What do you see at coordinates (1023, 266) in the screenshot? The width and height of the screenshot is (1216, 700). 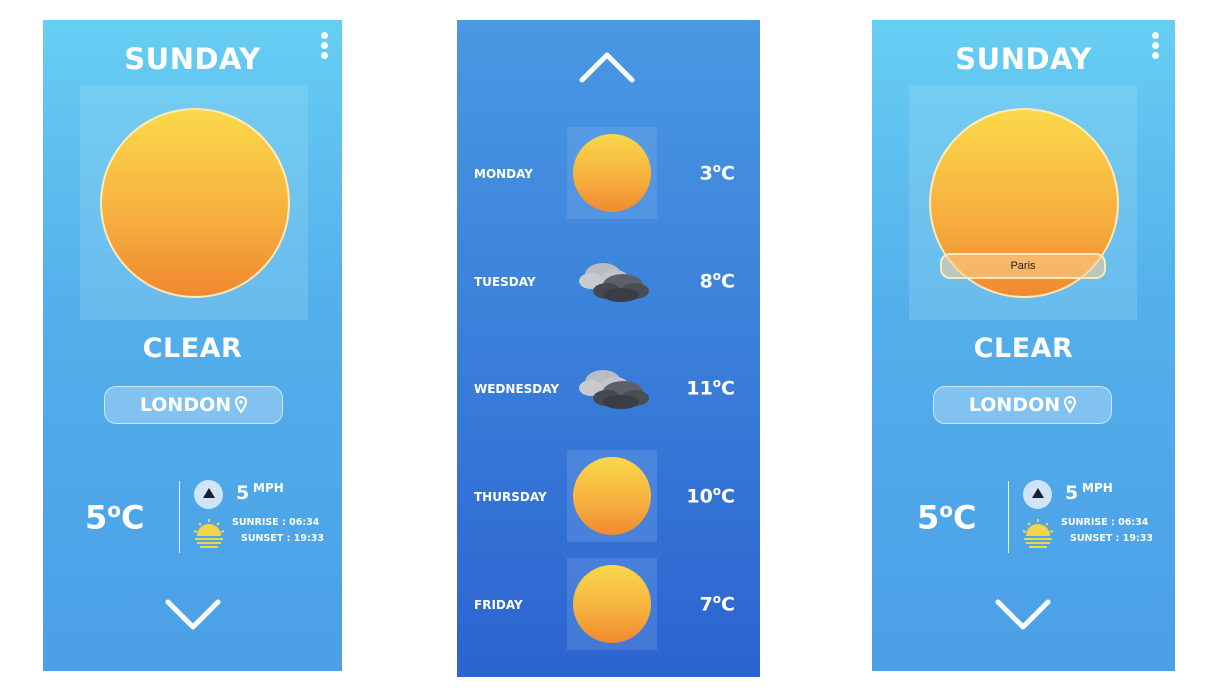 I see `city-search-input` at bounding box center [1023, 266].